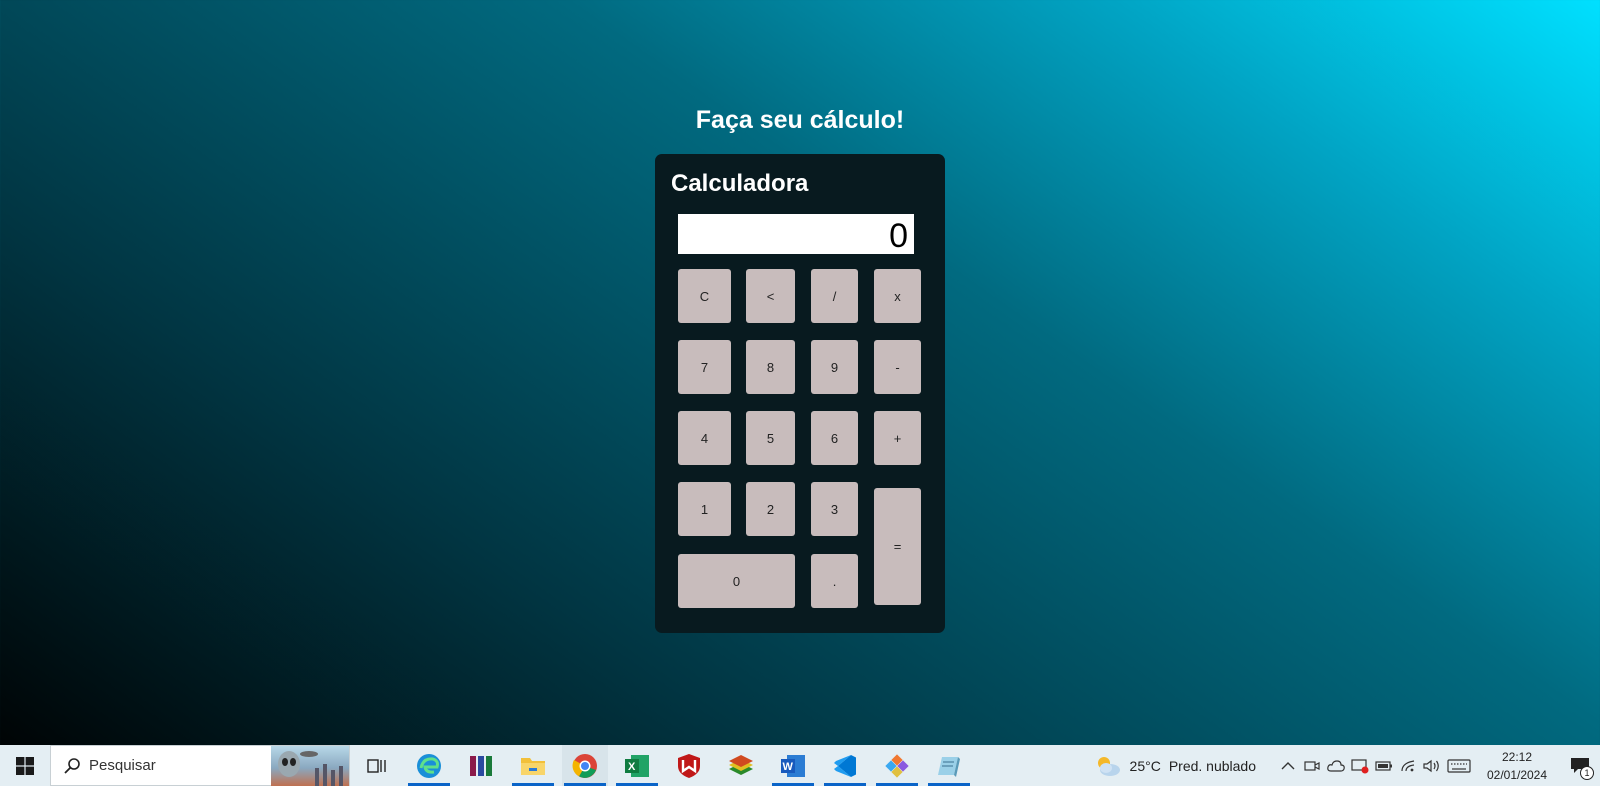 The width and height of the screenshot is (1600, 786). I want to click on taskbar-app-snipping-tool, so click(897, 765).